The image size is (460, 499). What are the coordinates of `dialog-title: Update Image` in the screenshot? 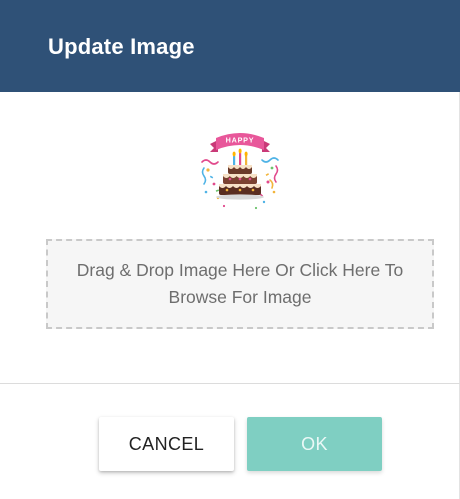 It's located at (121, 46).